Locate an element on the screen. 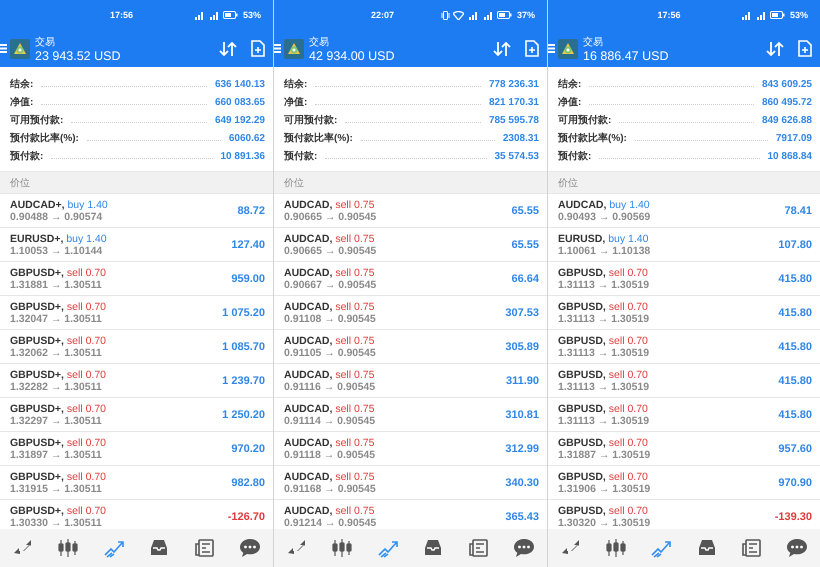 This screenshot has height=567, width=820. profit-value: 365.43 is located at coordinates (522, 516).